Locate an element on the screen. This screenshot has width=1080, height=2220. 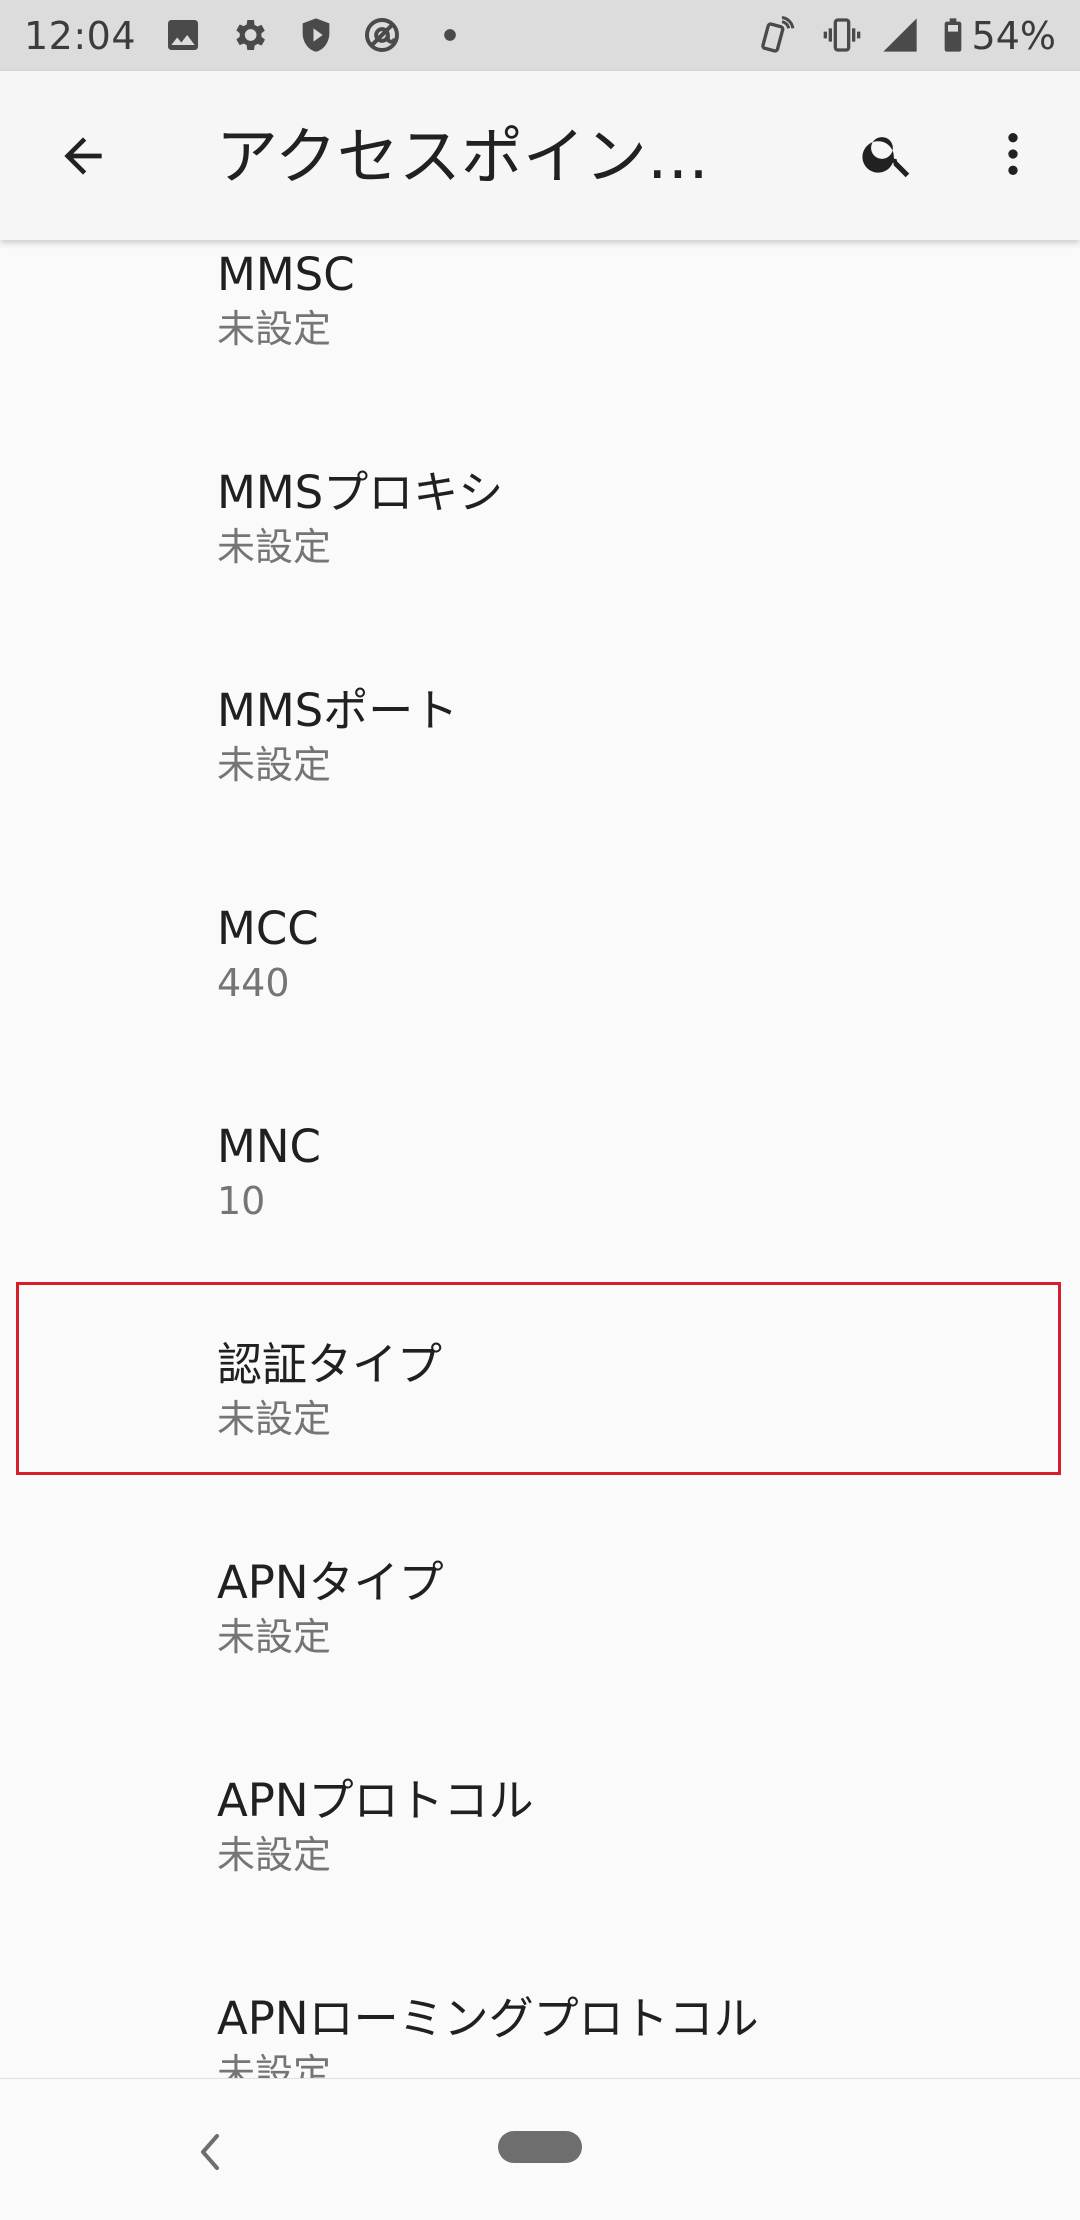
vibrate-icon is located at coordinates (842, 35).